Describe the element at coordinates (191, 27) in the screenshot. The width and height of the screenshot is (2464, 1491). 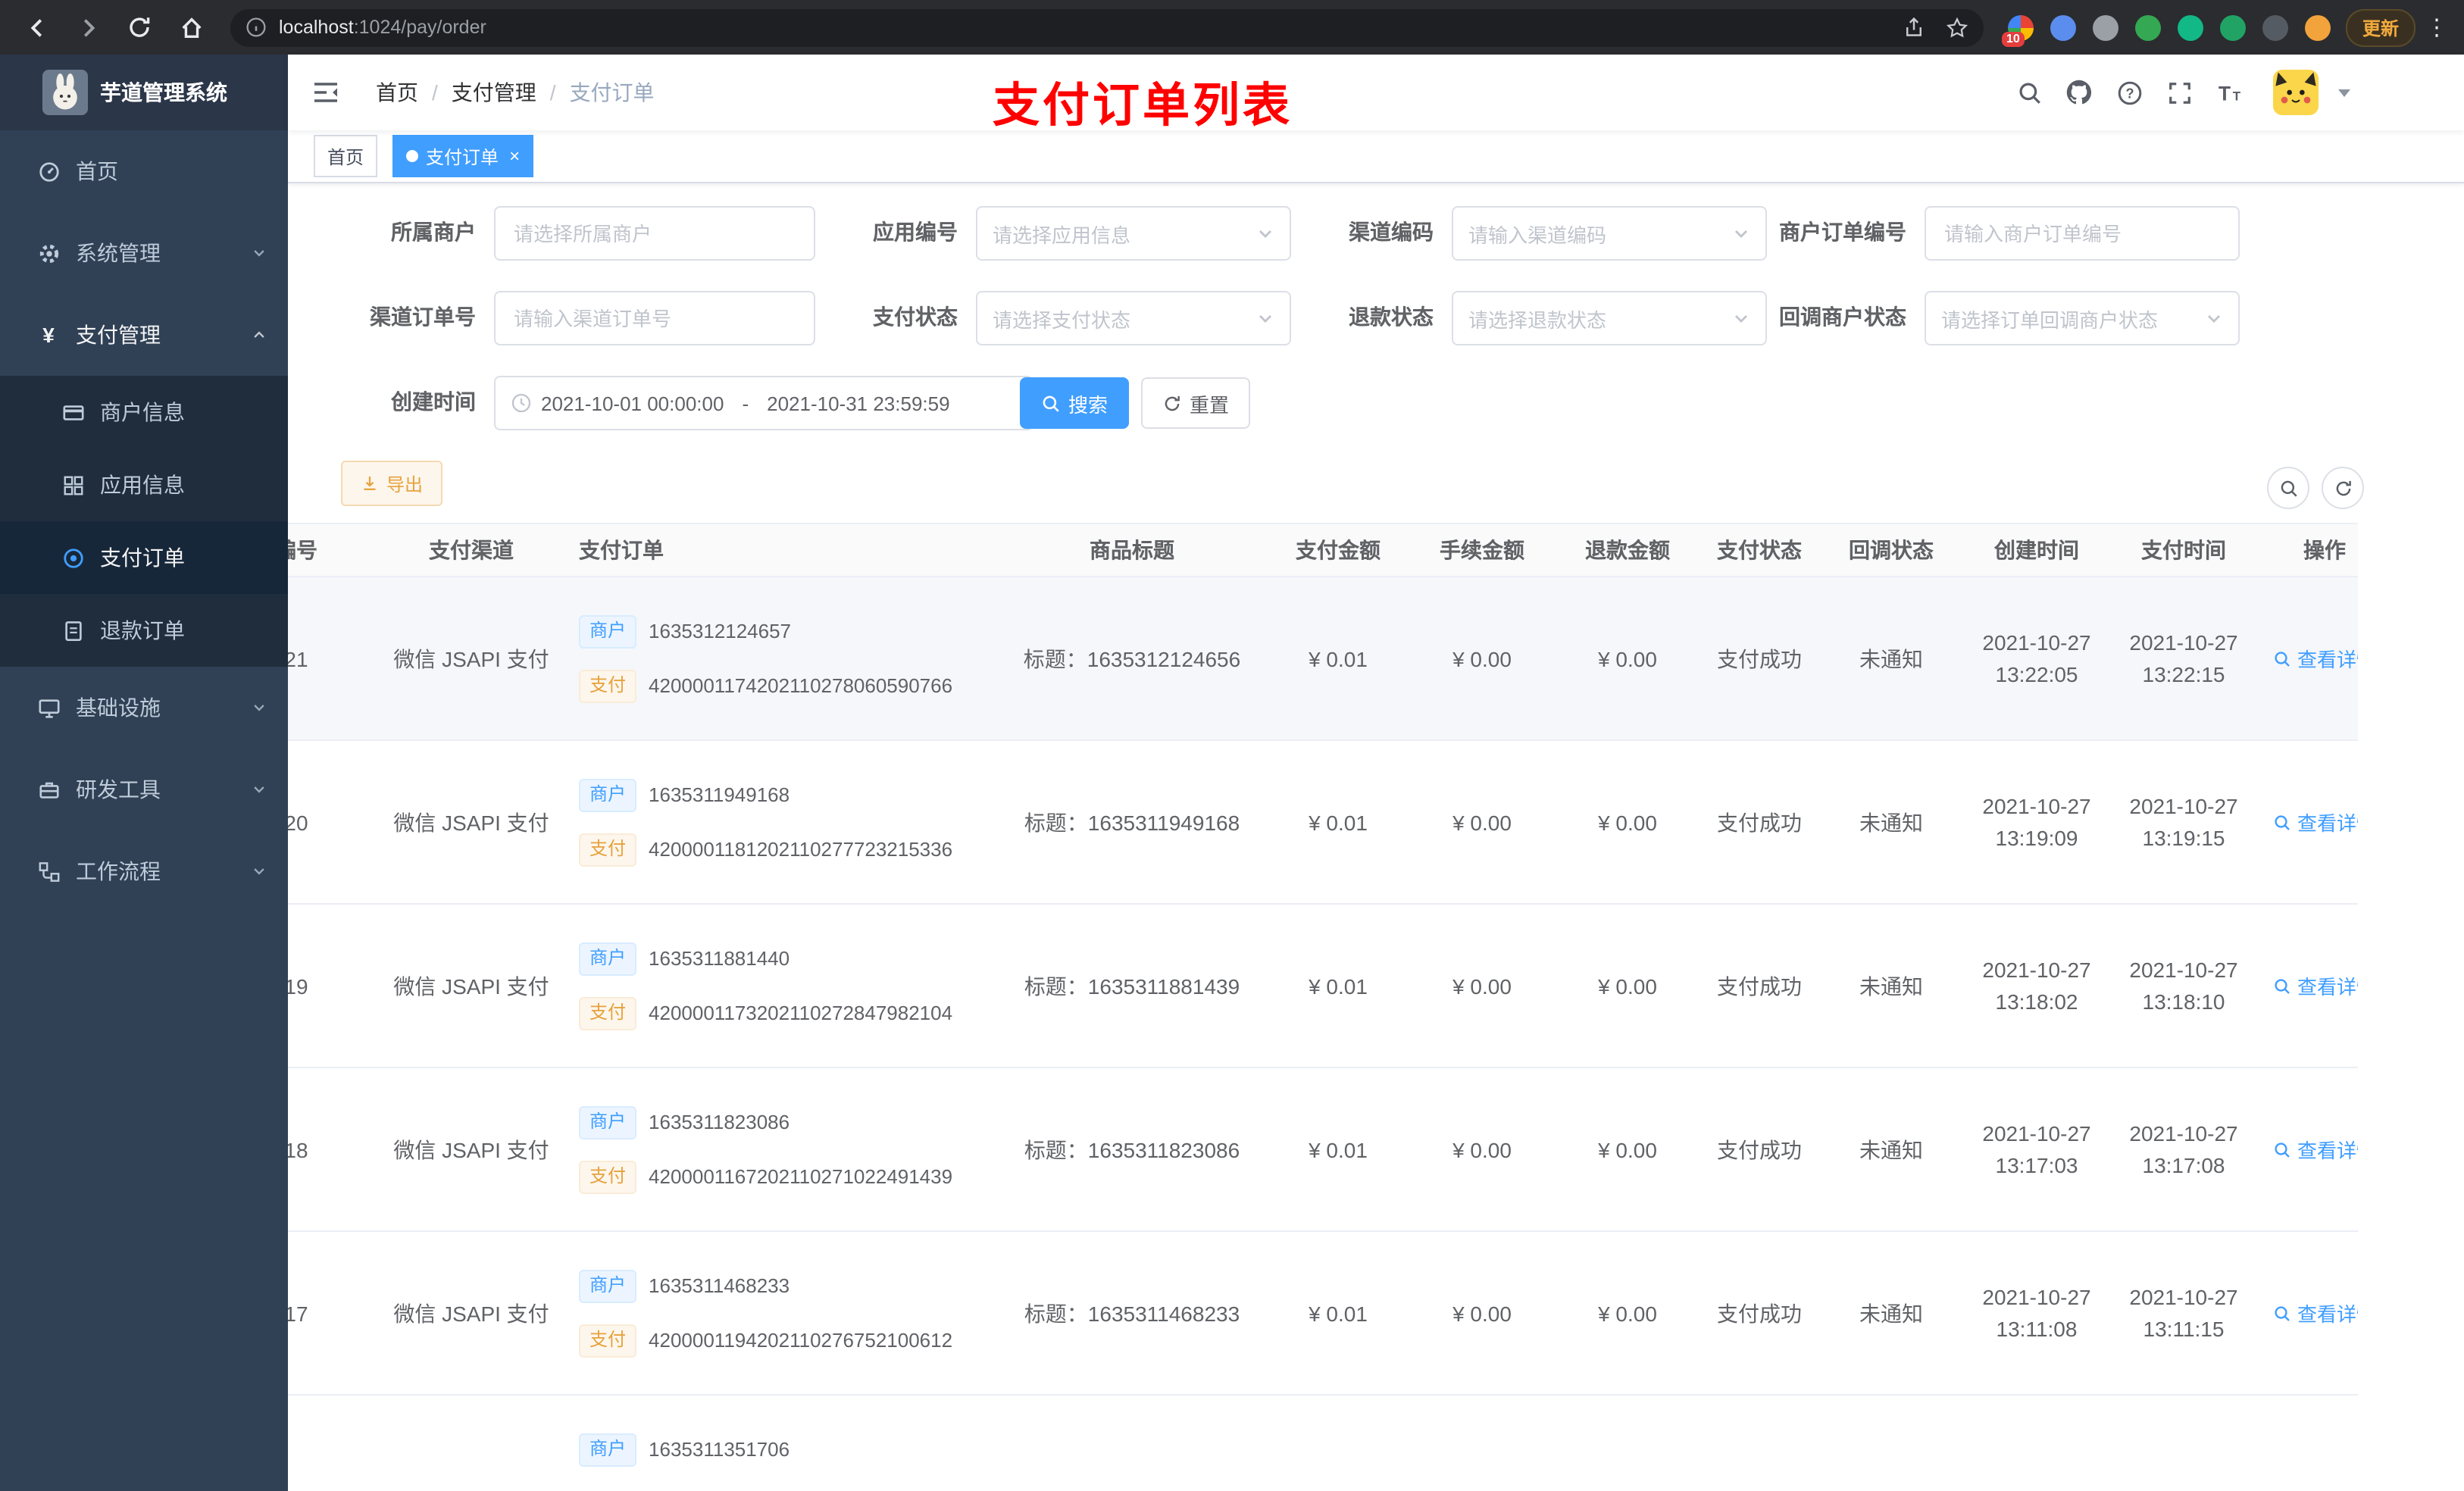
I see `browser-home-icon` at that location.